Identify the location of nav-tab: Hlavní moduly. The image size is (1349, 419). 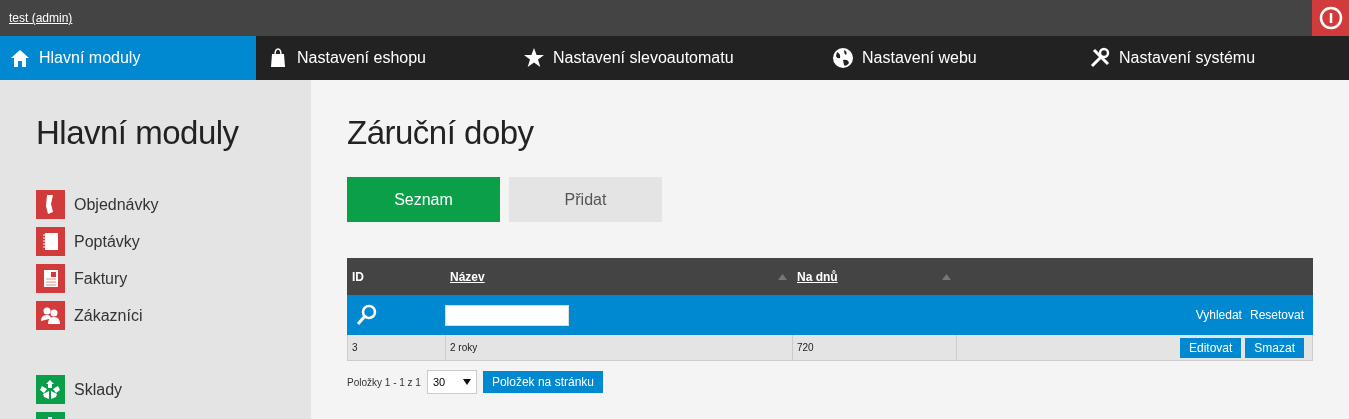
(128, 58).